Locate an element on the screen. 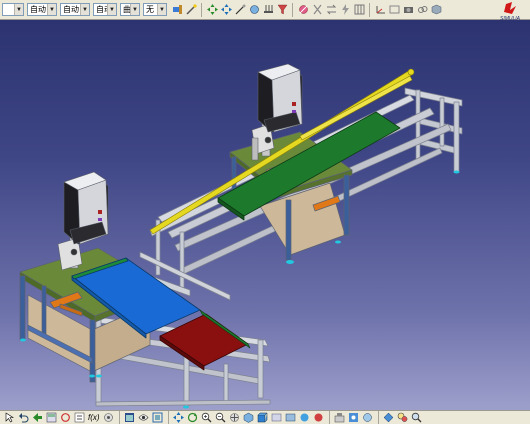 Image resolution: width=530 pixels, height=424 pixels. thickness-select-value: 自动 is located at coordinates (71, 9).